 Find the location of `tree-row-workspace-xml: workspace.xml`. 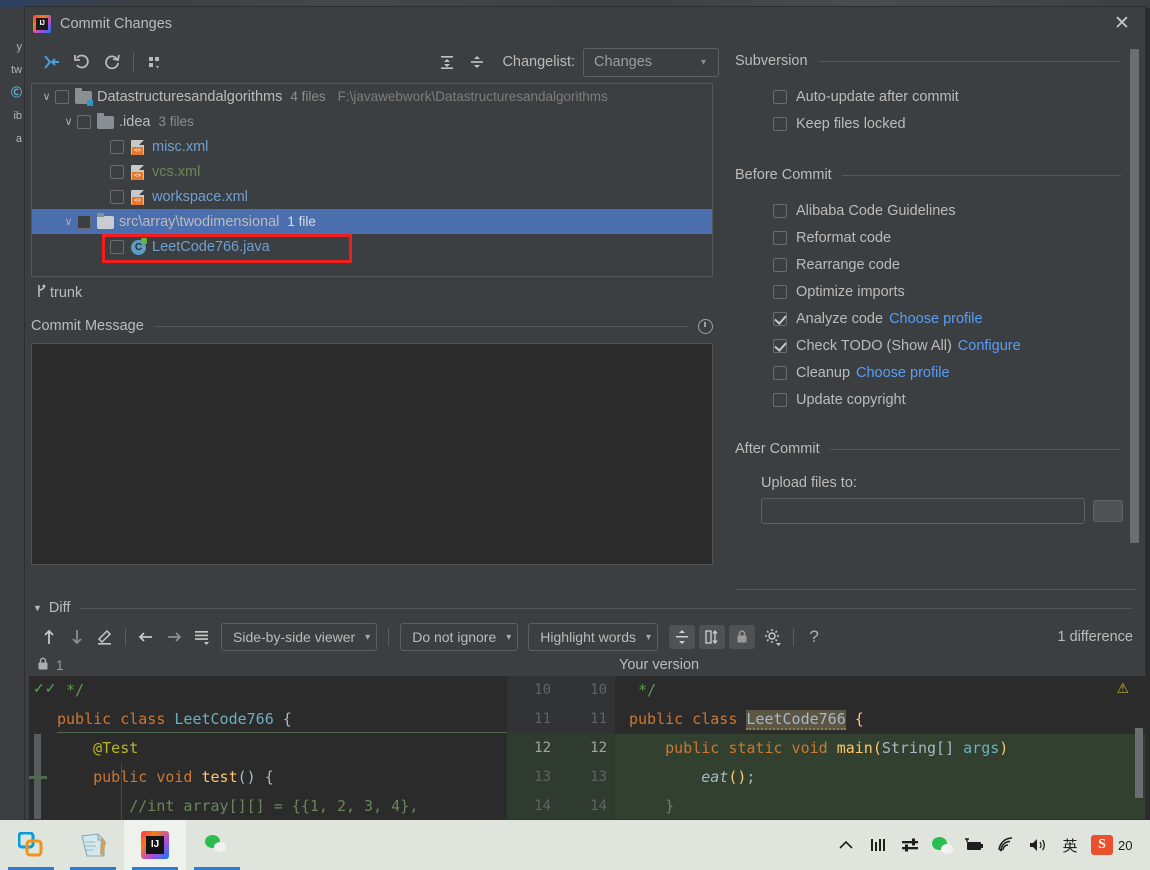

tree-row-workspace-xml: workspace.xml is located at coordinates (372, 196).